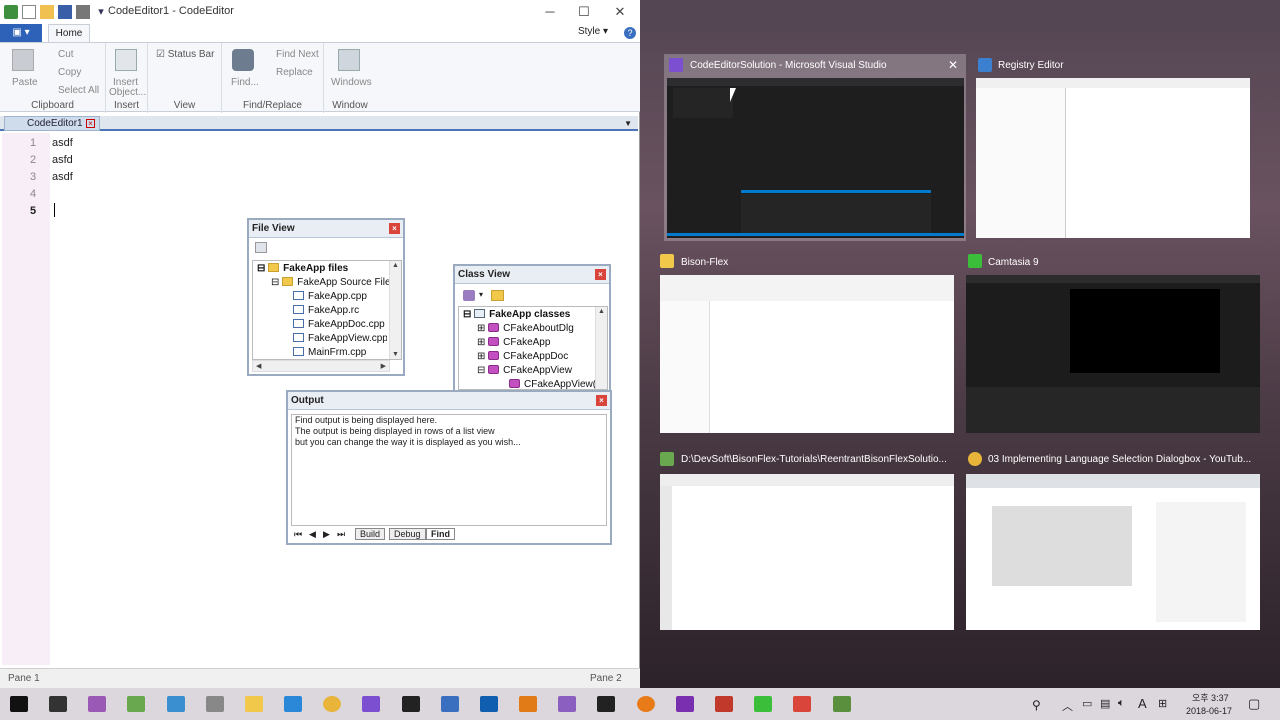  Describe the element at coordinates (525, 328) in the screenshot. I see `tree-item: ⊞ CFakeAboutDlg` at that location.